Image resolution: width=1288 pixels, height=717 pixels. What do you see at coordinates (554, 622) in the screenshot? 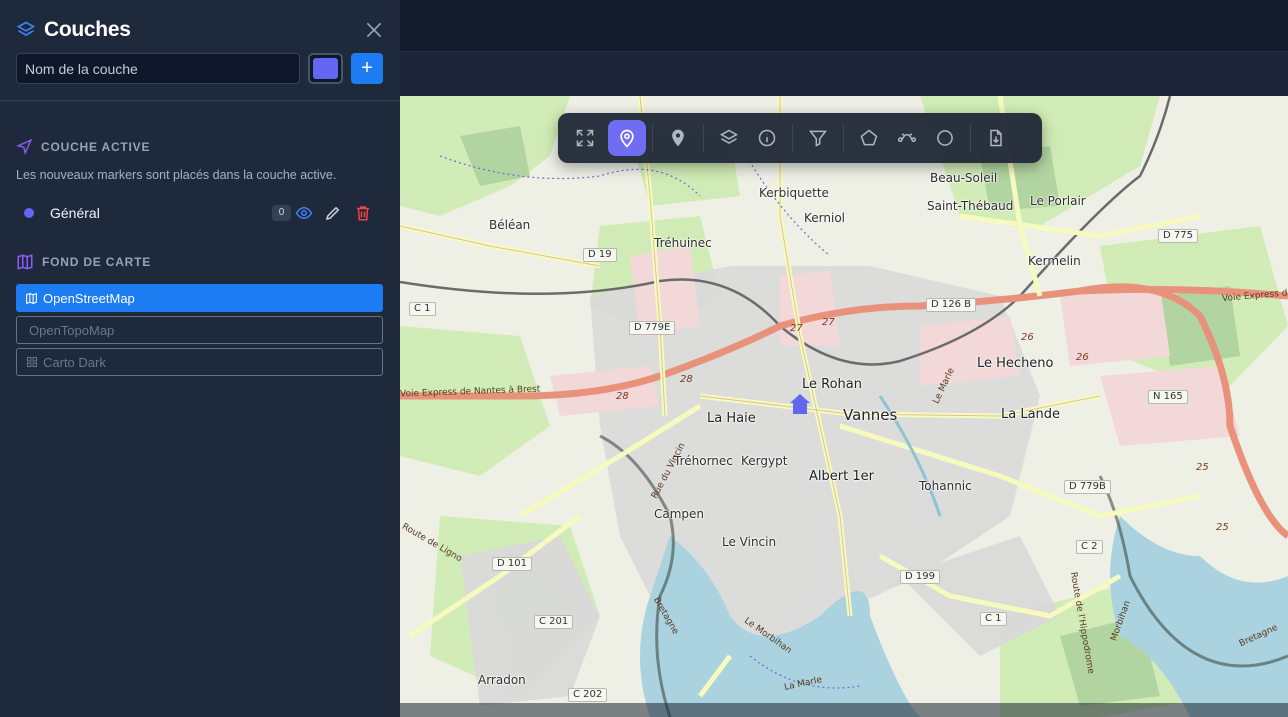
I see `road-badge: C 201` at bounding box center [554, 622].